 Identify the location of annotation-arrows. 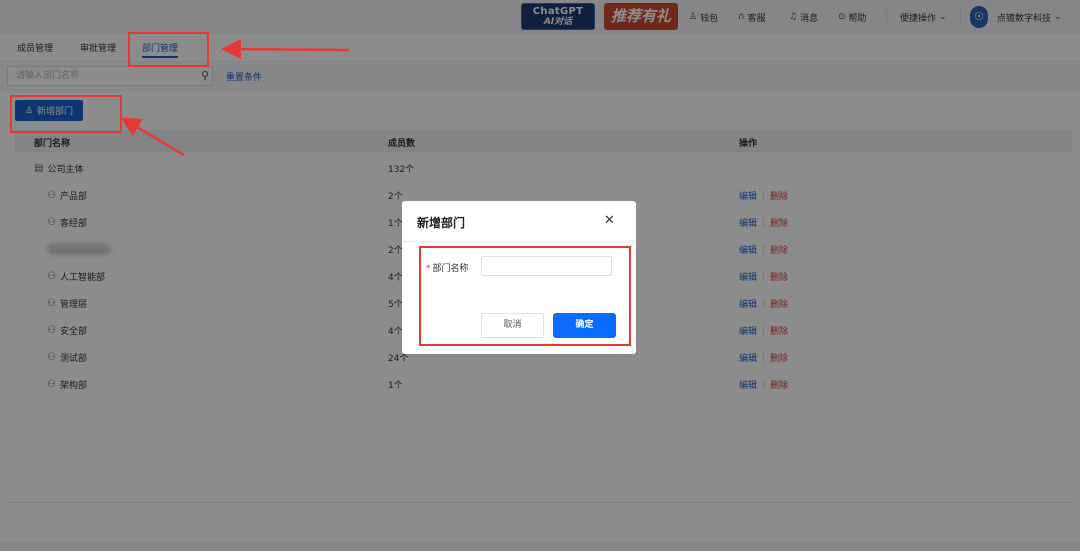
(235, 98).